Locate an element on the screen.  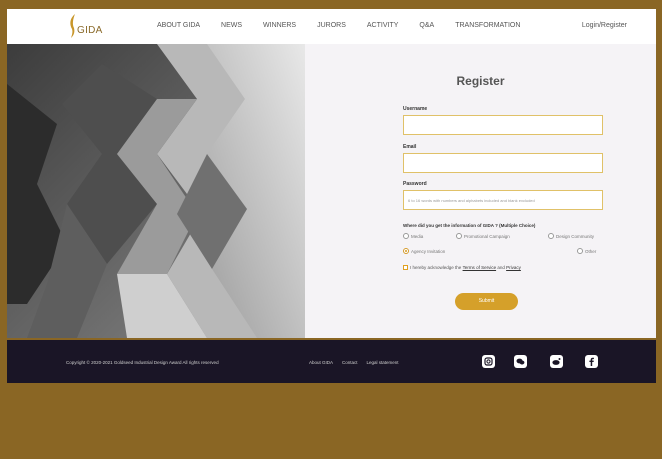
nav-jurors: JURORS is located at coordinates (331, 25).